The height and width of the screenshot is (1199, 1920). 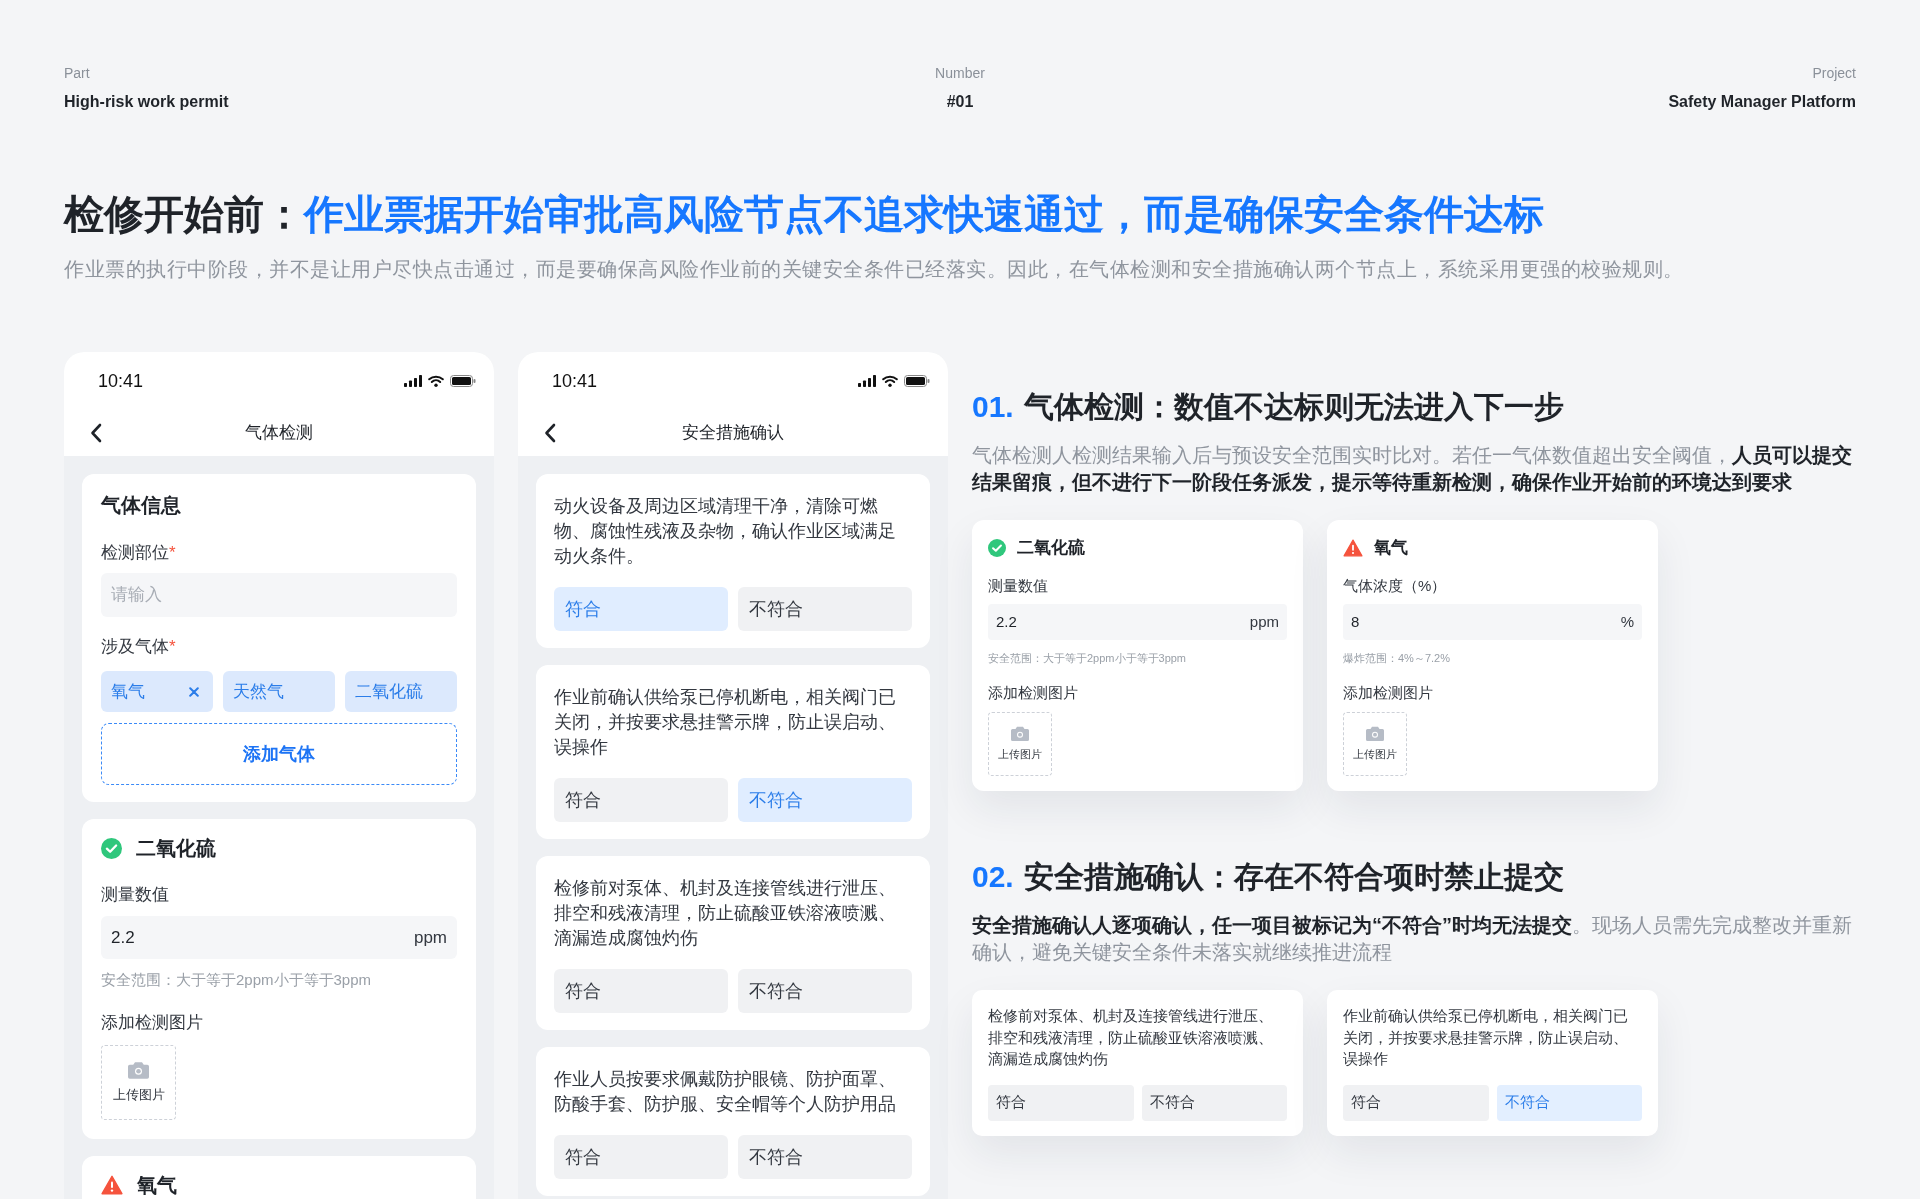 What do you see at coordinates (1762, 102) in the screenshot?
I see `meta-value: Safety Manager Platform` at bounding box center [1762, 102].